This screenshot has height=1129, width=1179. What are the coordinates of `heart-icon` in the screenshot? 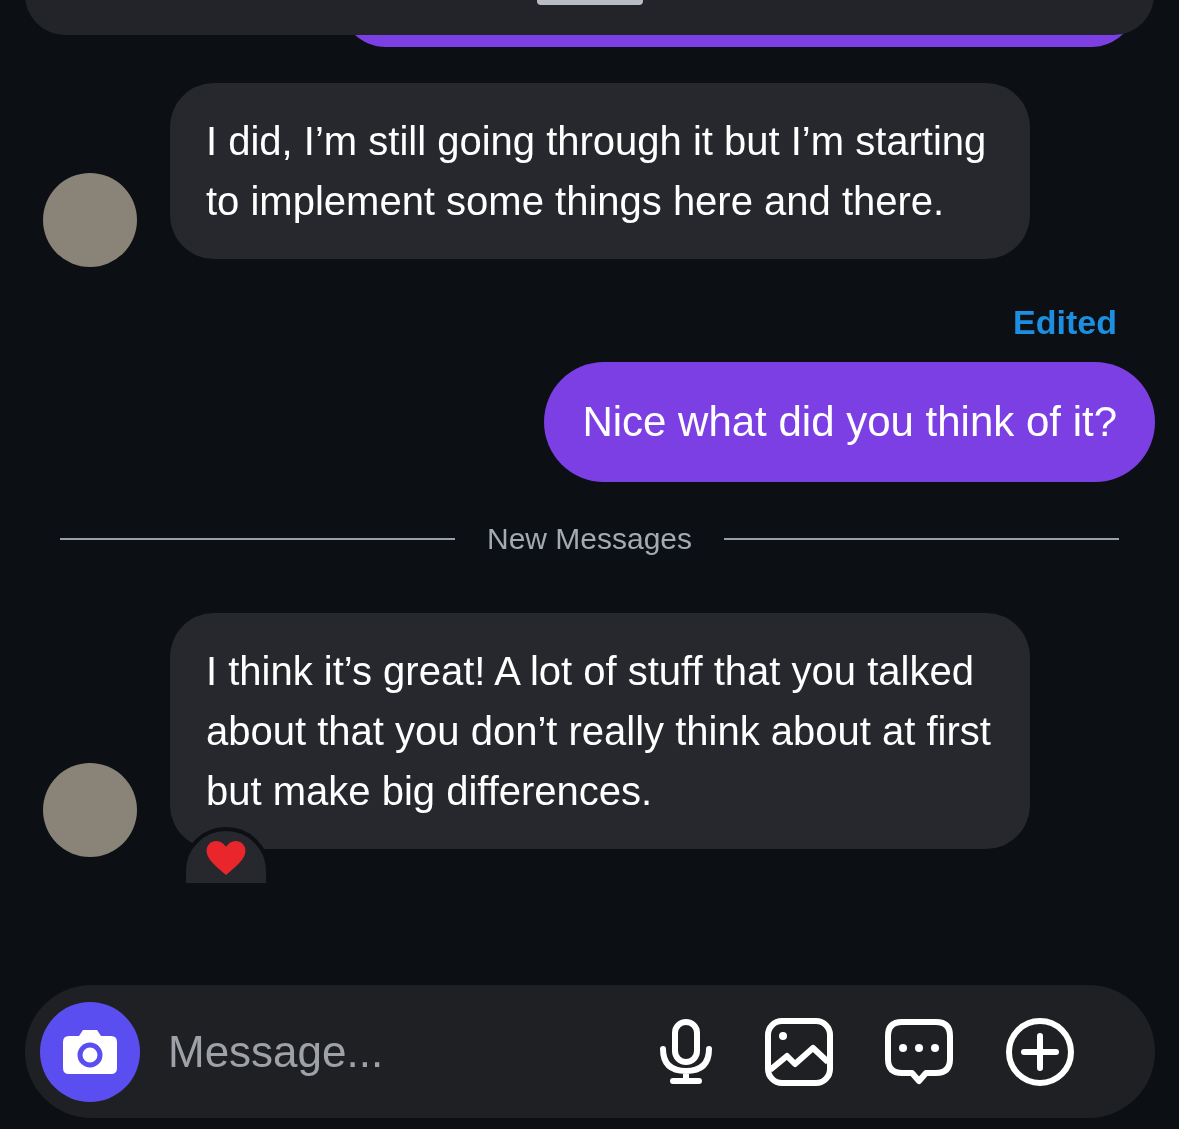 It's located at (226, 858).